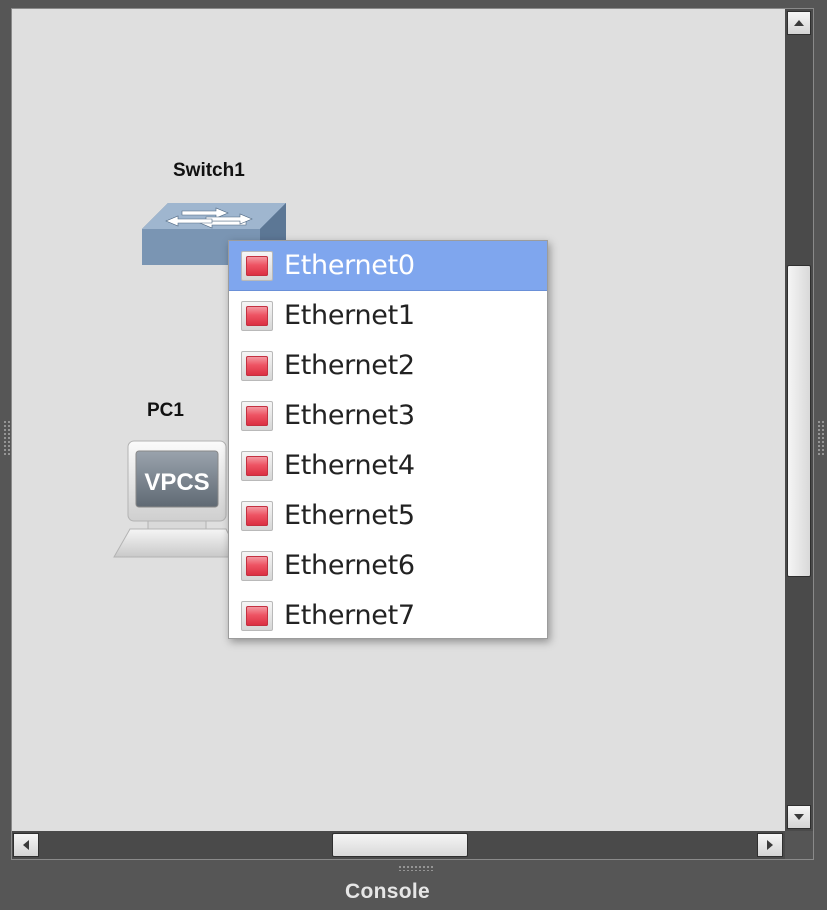 The image size is (827, 910). What do you see at coordinates (7, 438) in the screenshot?
I see `splitter-grip-left-icon` at bounding box center [7, 438].